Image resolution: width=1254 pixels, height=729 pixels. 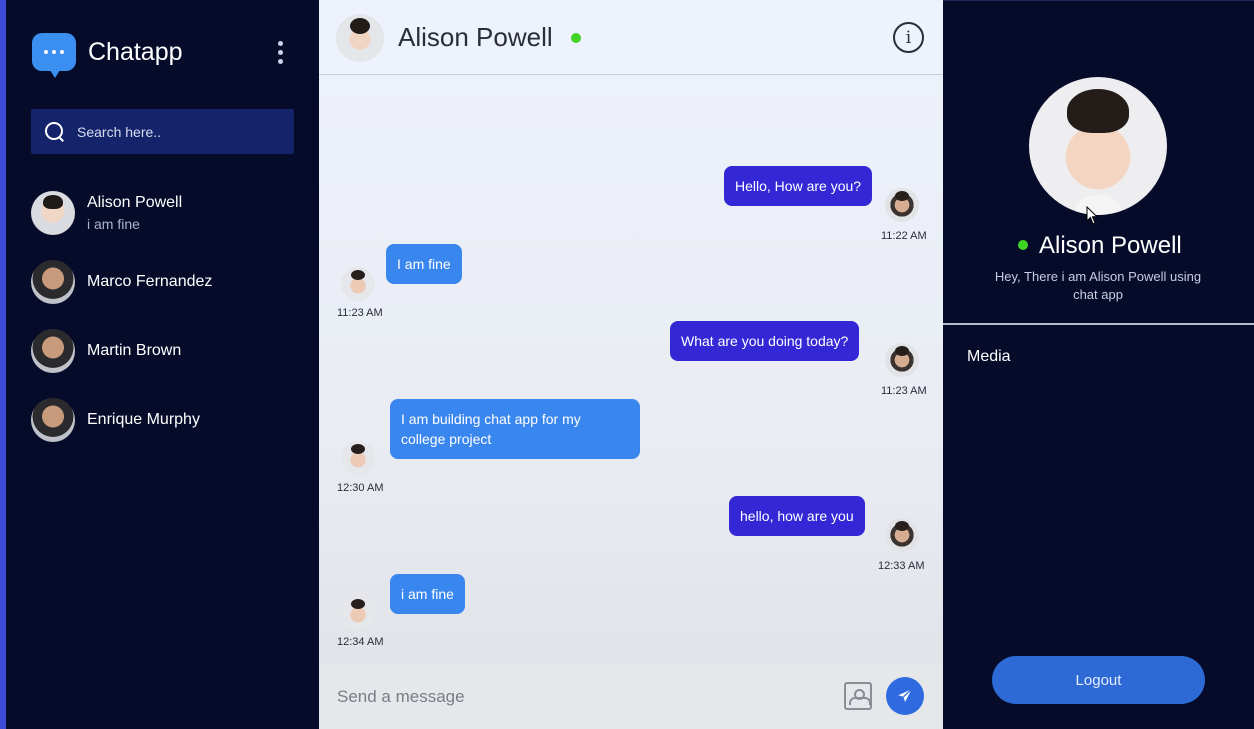 What do you see at coordinates (989, 356) in the screenshot?
I see `media-heading: Media` at bounding box center [989, 356].